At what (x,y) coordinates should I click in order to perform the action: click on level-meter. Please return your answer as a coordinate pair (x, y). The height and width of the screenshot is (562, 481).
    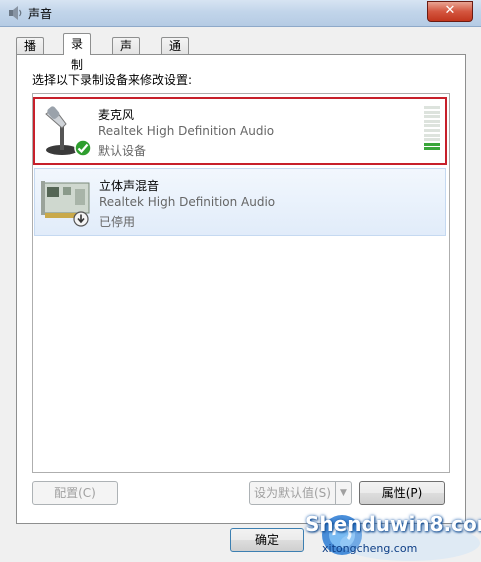
    Looking at the image, I should click on (432, 129).